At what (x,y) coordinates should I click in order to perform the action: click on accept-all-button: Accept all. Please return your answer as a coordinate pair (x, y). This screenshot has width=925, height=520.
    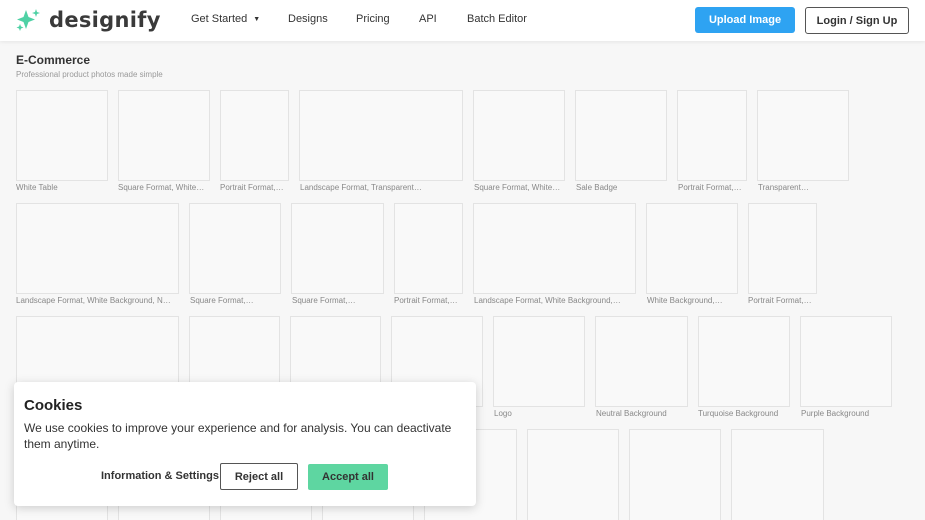
    Looking at the image, I should click on (348, 477).